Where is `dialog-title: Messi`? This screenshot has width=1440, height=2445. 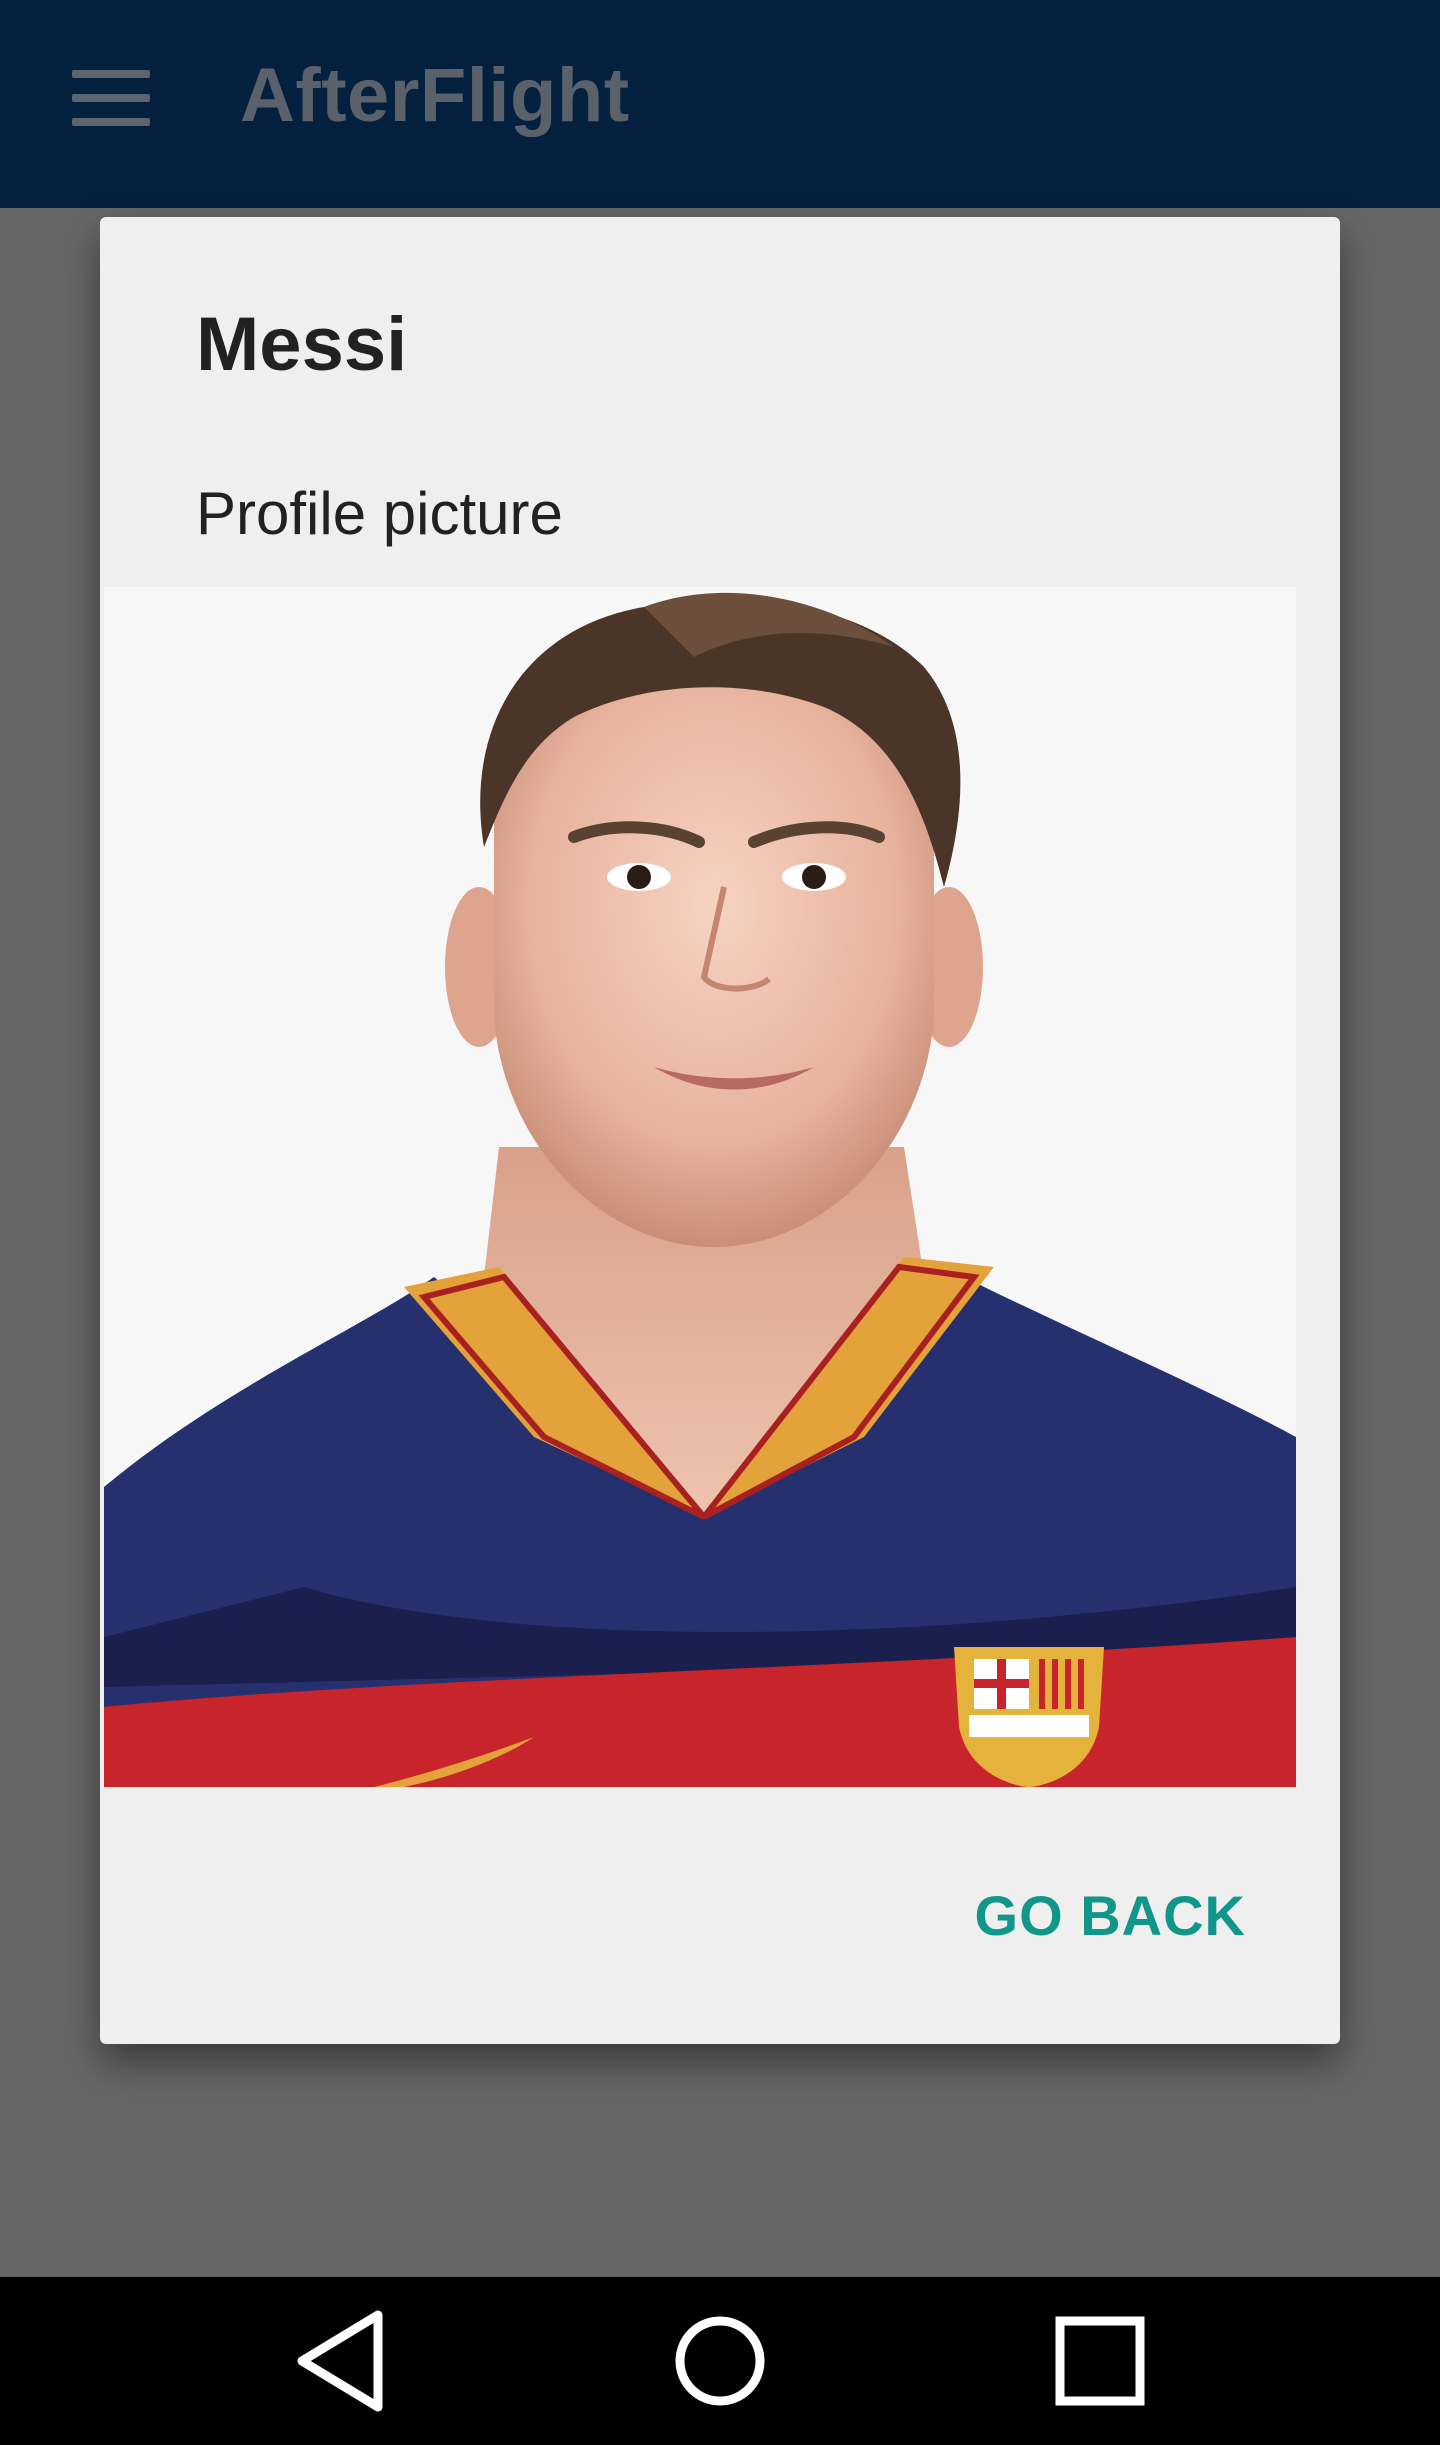 dialog-title: Messi is located at coordinates (302, 344).